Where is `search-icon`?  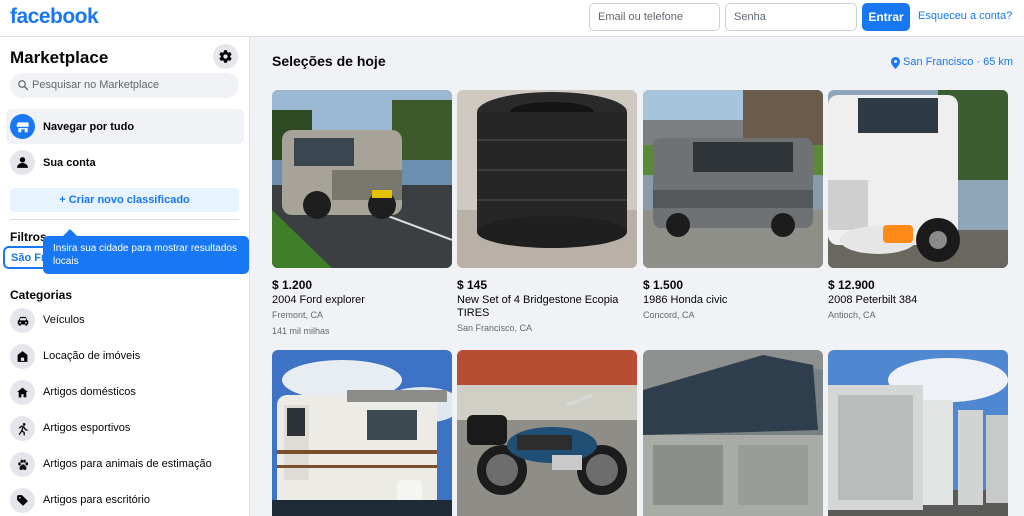 search-icon is located at coordinates (23, 85).